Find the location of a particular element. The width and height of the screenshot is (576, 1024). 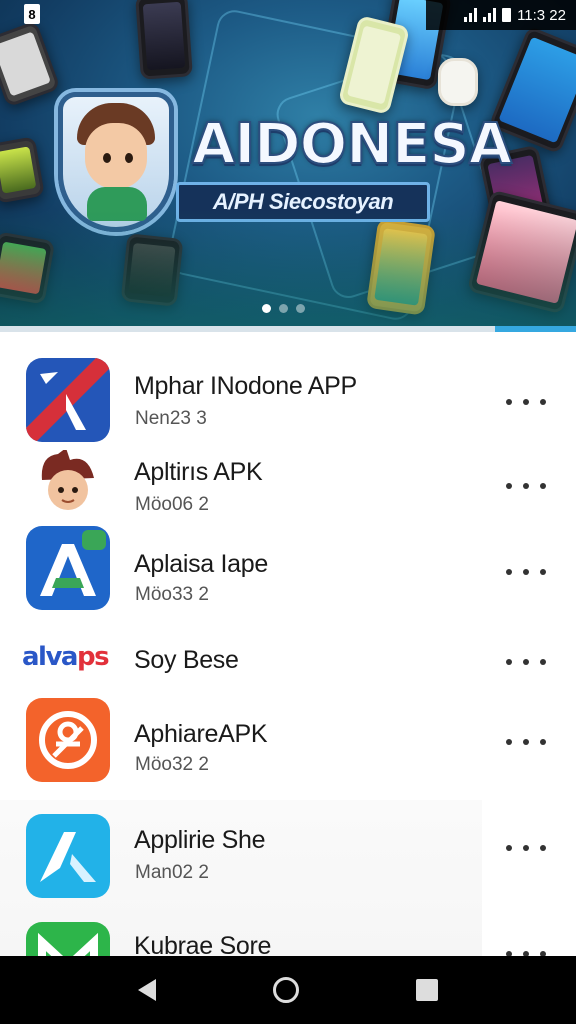

mascot-icon is located at coordinates (68, 486).